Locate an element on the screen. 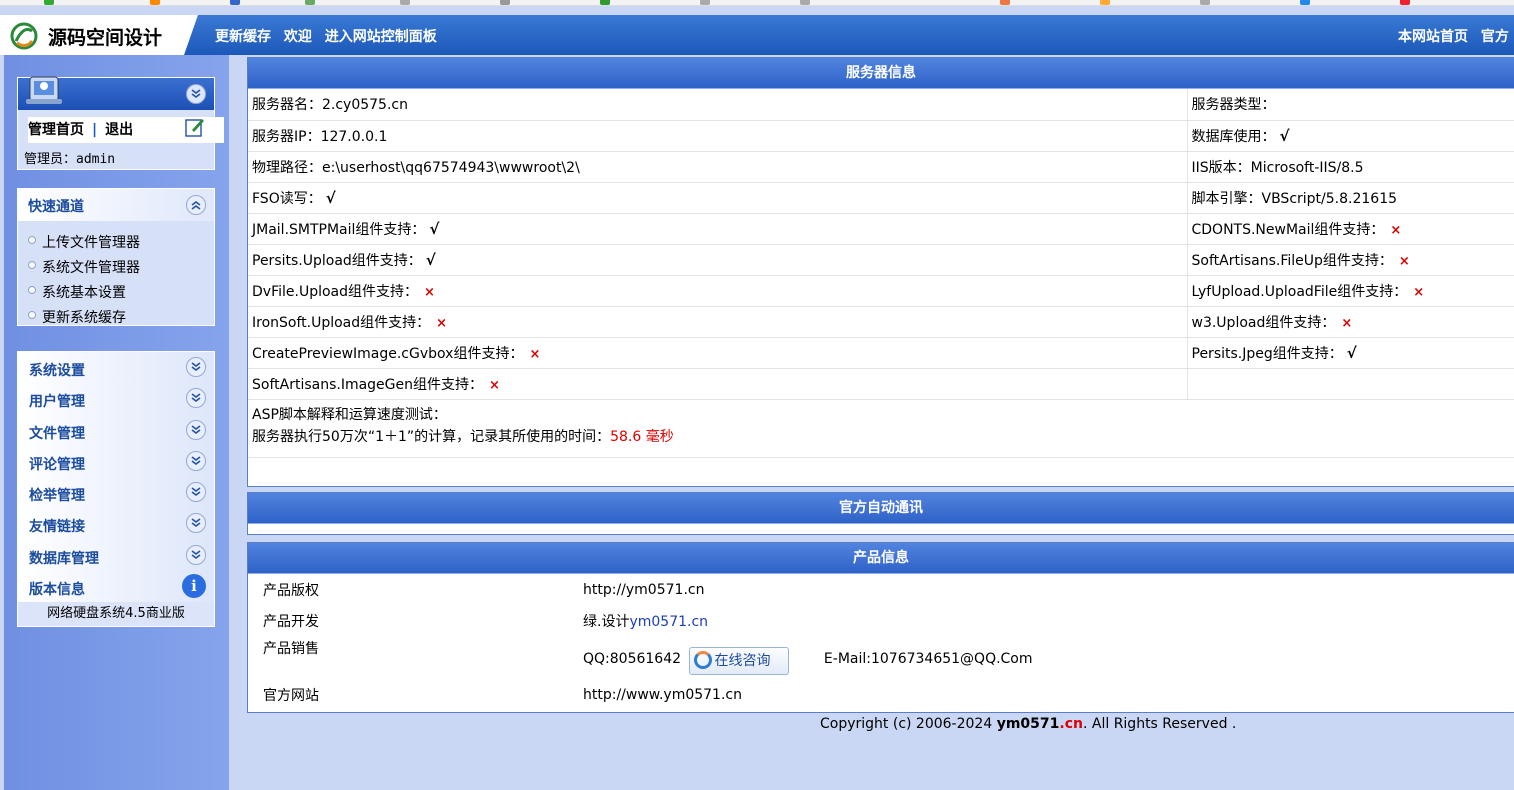 This screenshot has width=1514, height=790. consult-icon is located at coordinates (703, 660).